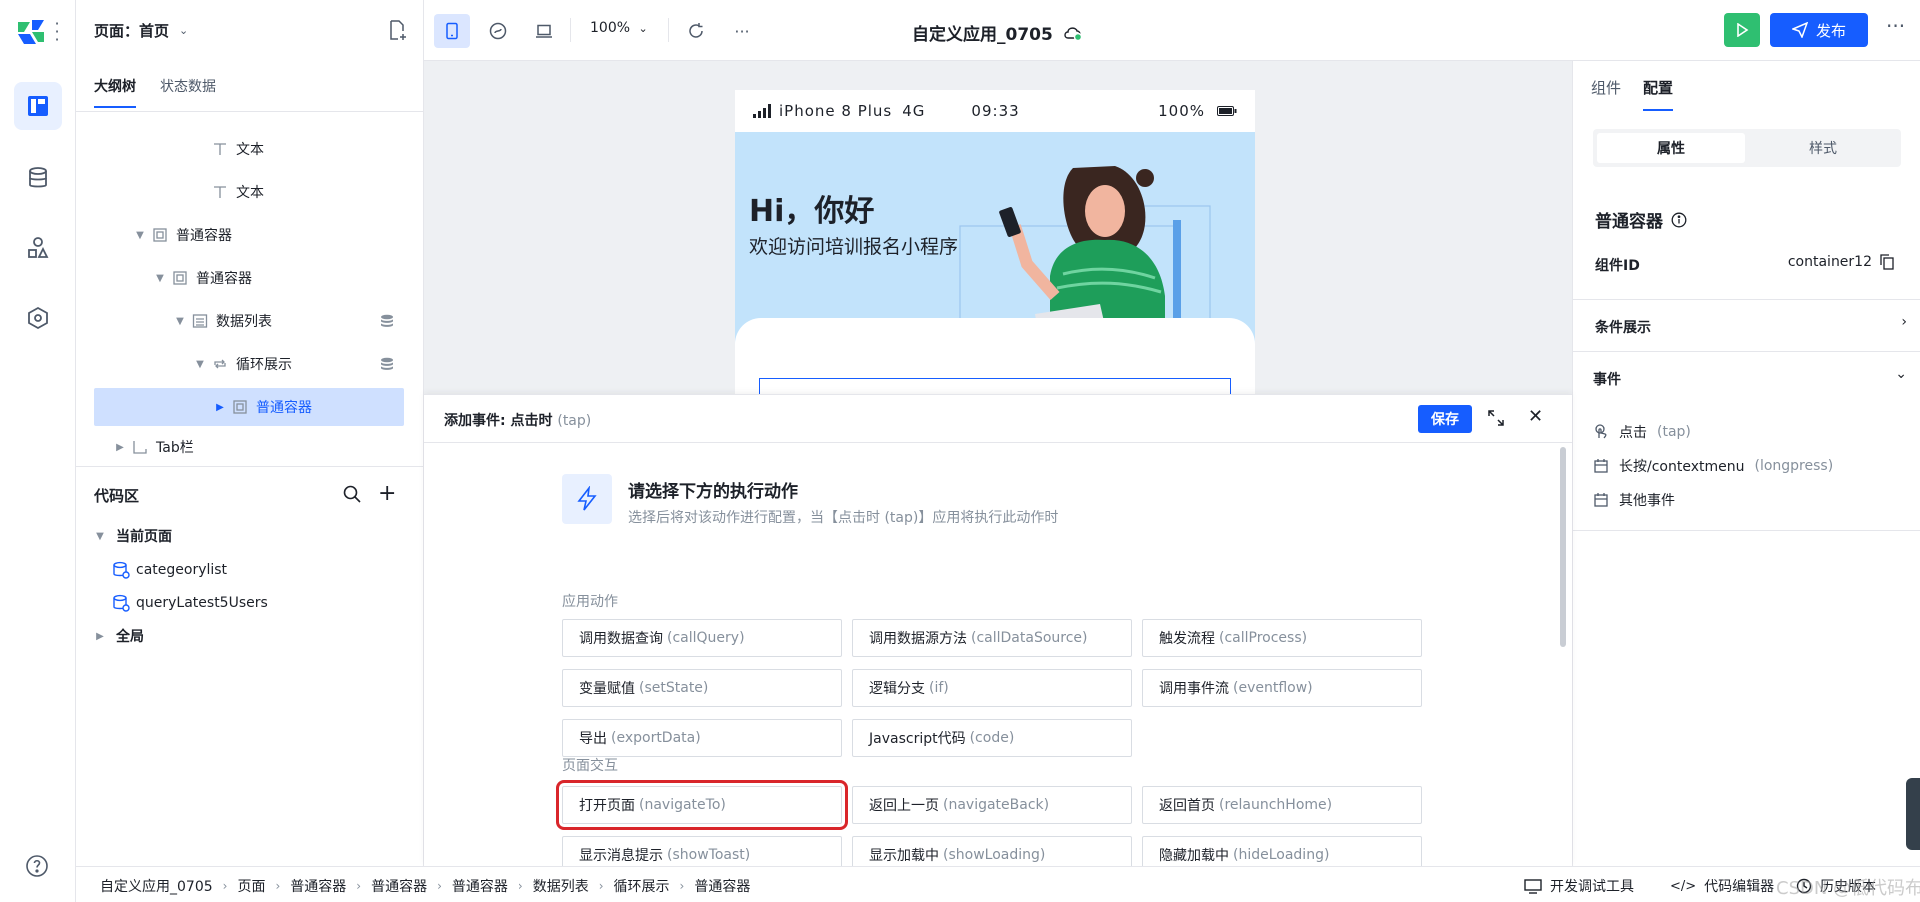 This screenshot has height=902, width=1920. I want to click on top-toolbar: 100% ⌄ ··· 自定义应用_0705 发布 ···, so click(1172, 30).